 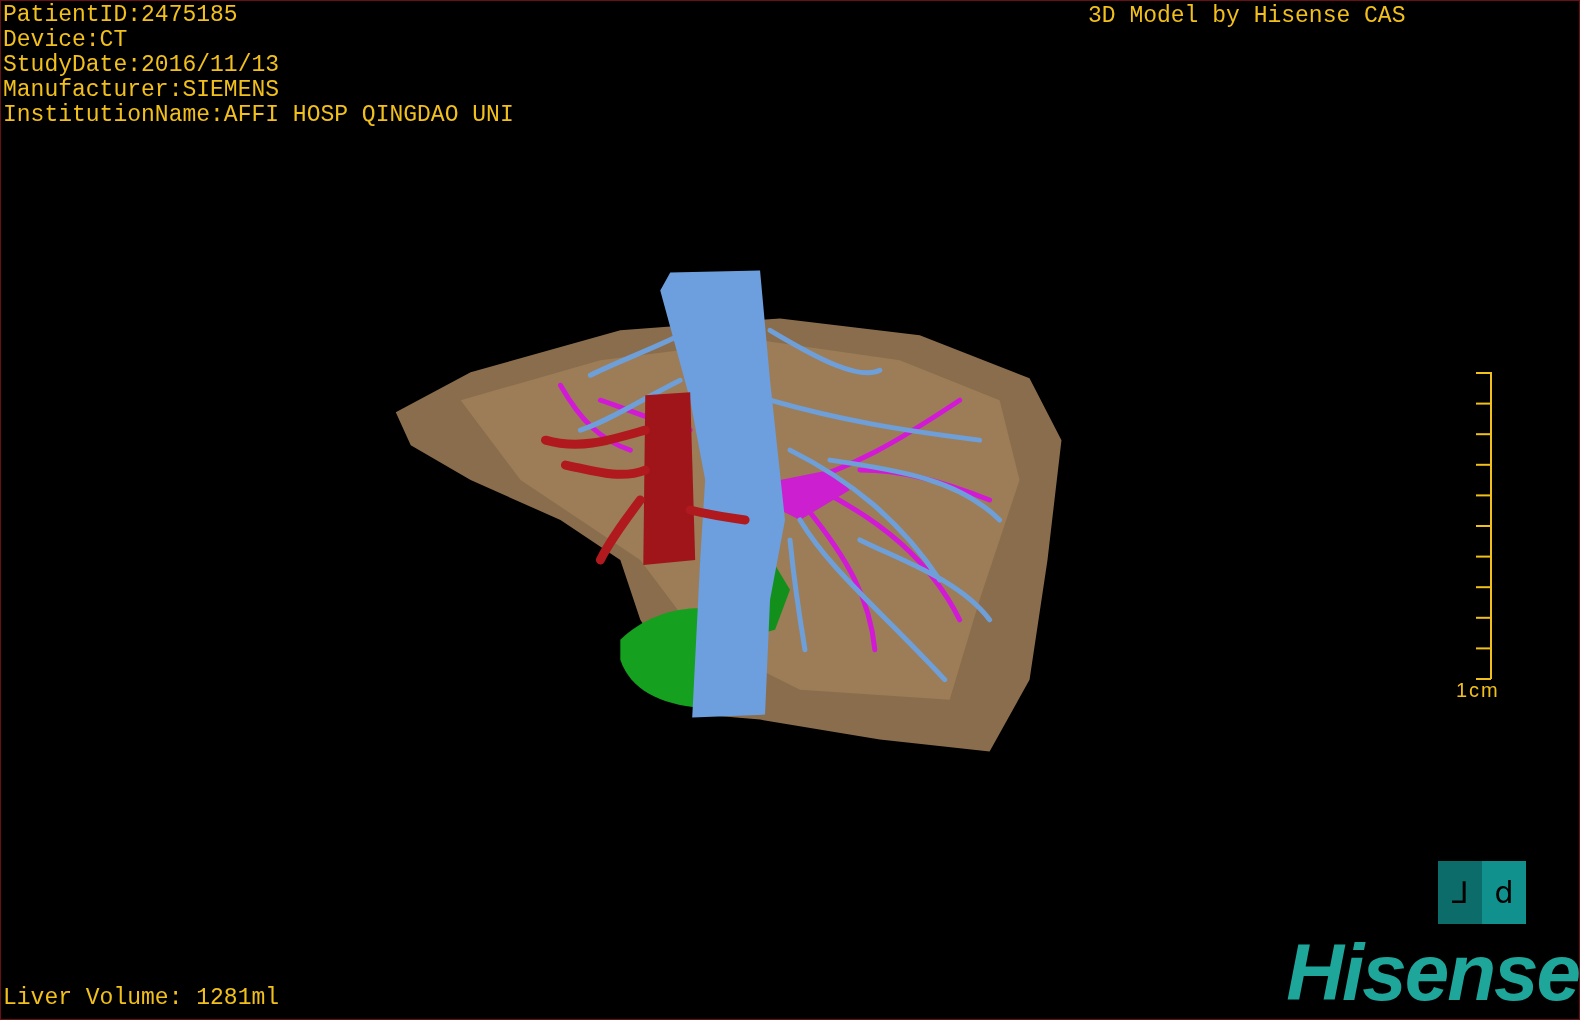 I want to click on orientation-cube-face: ⅃, so click(x=1460, y=892).